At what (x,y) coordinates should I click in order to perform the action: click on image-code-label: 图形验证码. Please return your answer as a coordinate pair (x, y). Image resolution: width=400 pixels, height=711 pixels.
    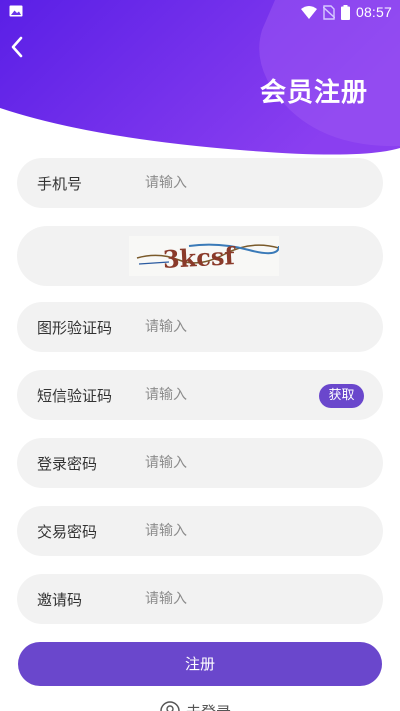
    Looking at the image, I should click on (75, 328).